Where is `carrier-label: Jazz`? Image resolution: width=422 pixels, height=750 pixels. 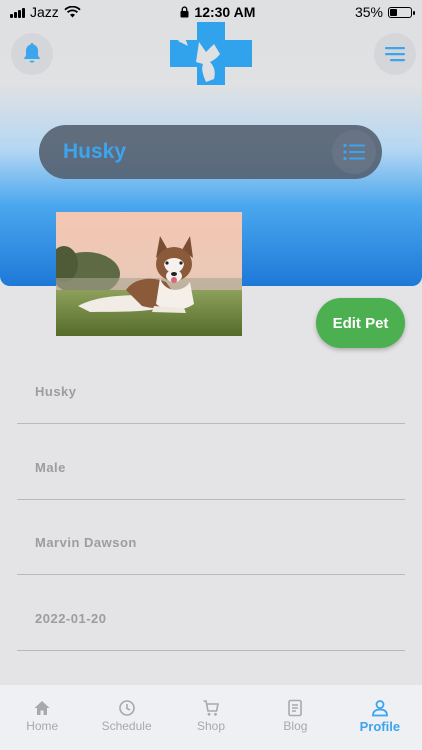
carrier-label: Jazz is located at coordinates (44, 12).